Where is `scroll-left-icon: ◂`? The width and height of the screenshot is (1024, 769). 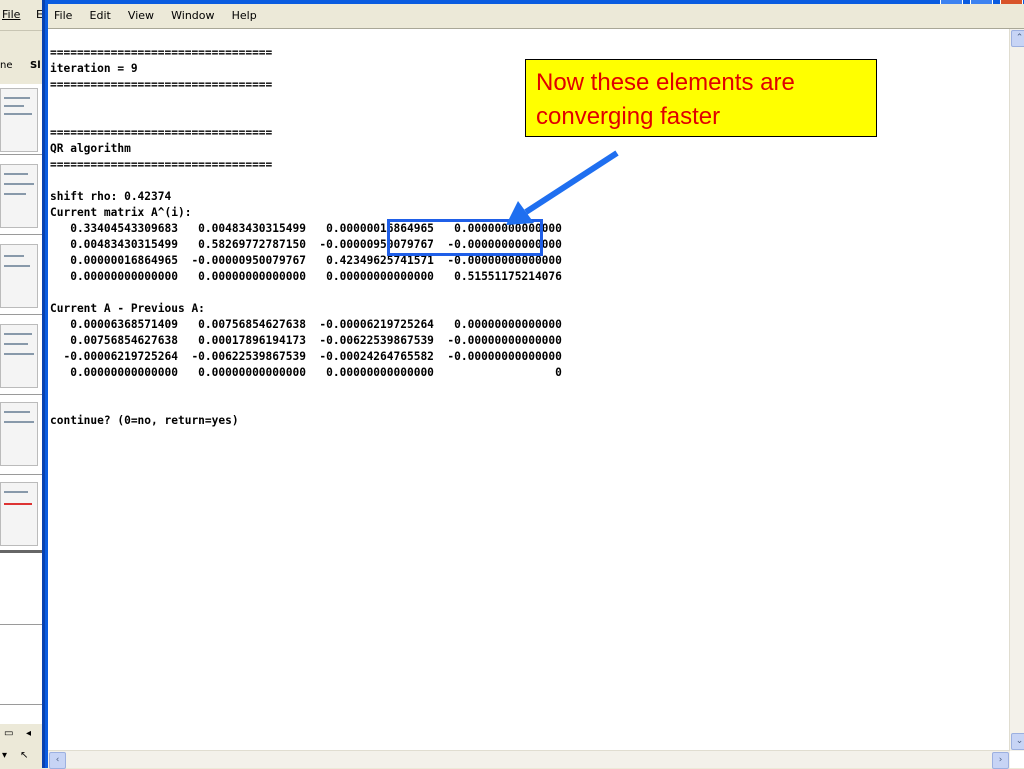 scroll-left-icon: ◂ is located at coordinates (28, 733).